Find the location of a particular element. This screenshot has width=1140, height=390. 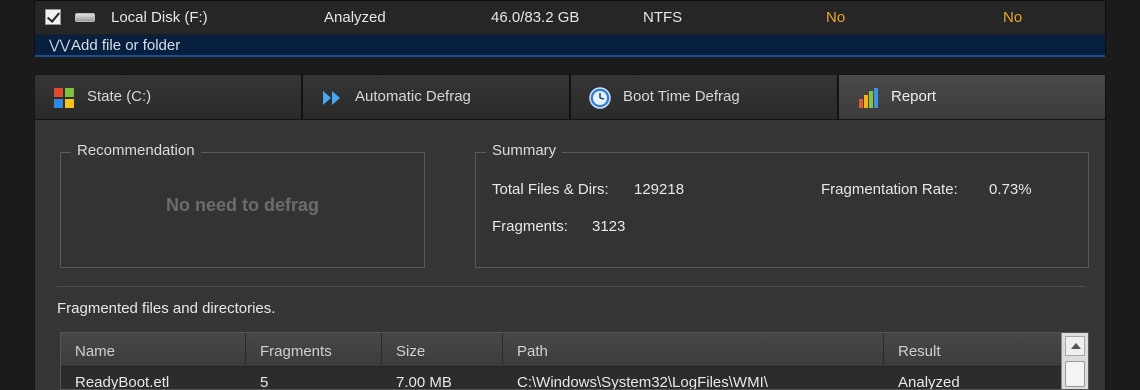

clock-icon is located at coordinates (600, 98).